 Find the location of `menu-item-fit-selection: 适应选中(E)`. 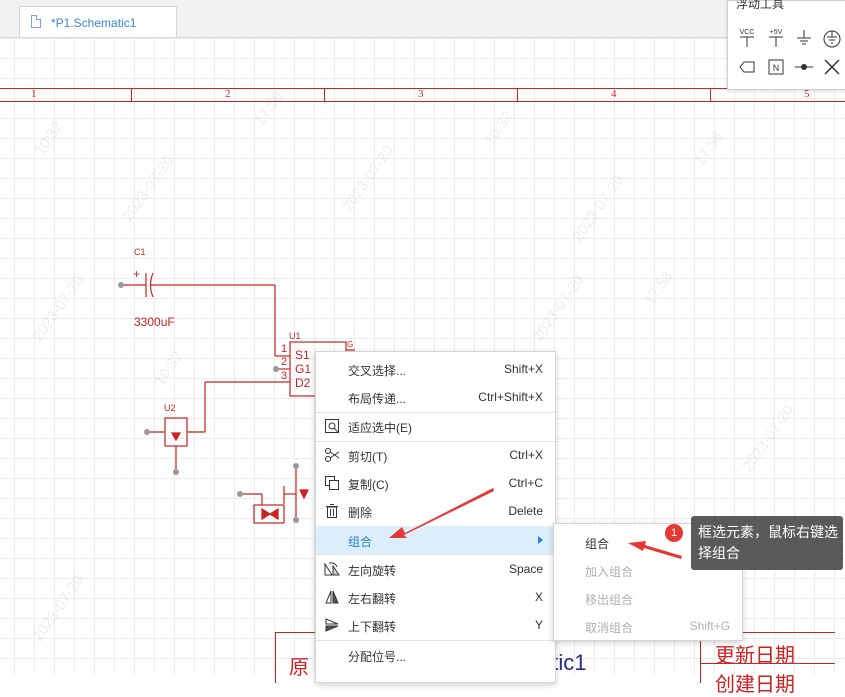

menu-item-fit-selection: 适应选中(E) is located at coordinates (435, 426).